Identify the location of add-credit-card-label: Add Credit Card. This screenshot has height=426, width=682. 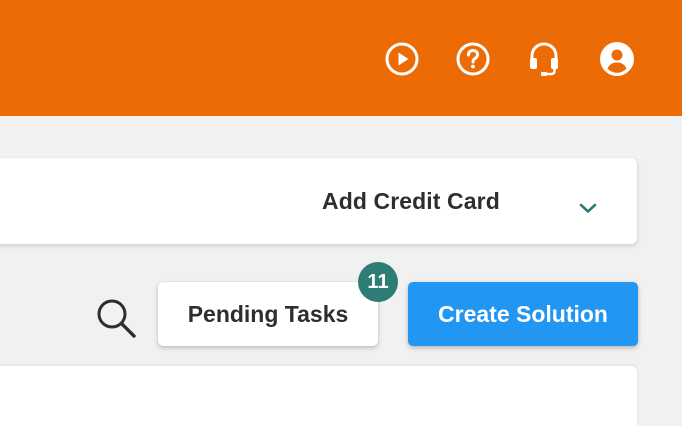
(411, 201).